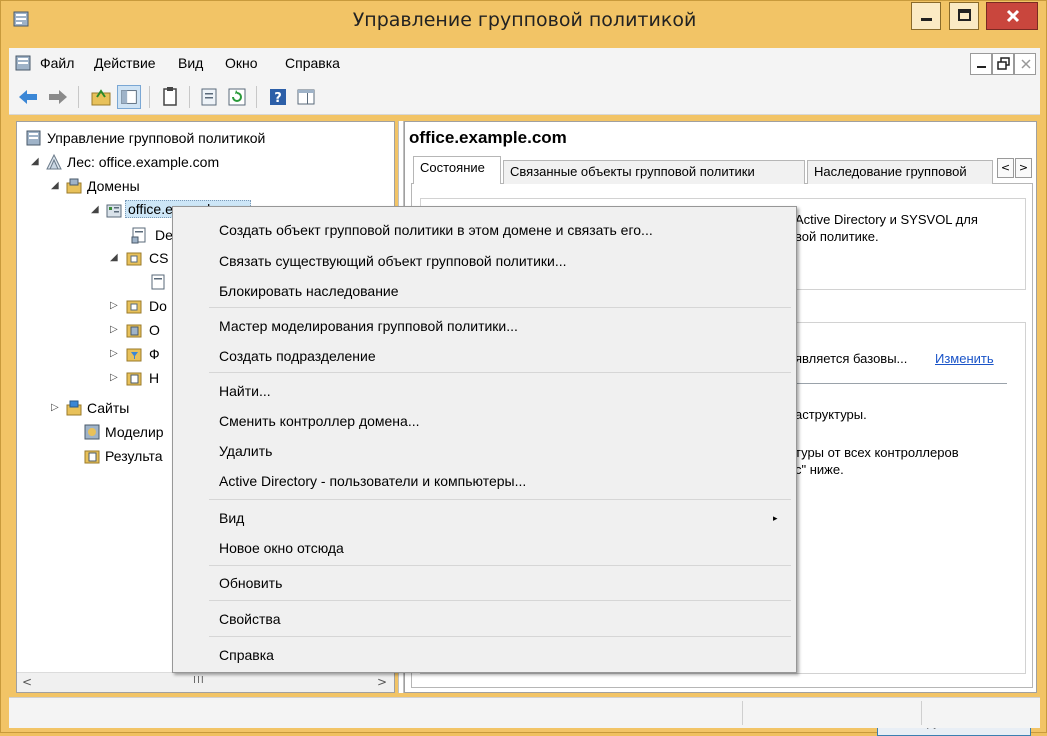 The height and width of the screenshot is (736, 1047). What do you see at coordinates (981, 67) in the screenshot?
I see `minimize-icon` at bounding box center [981, 67].